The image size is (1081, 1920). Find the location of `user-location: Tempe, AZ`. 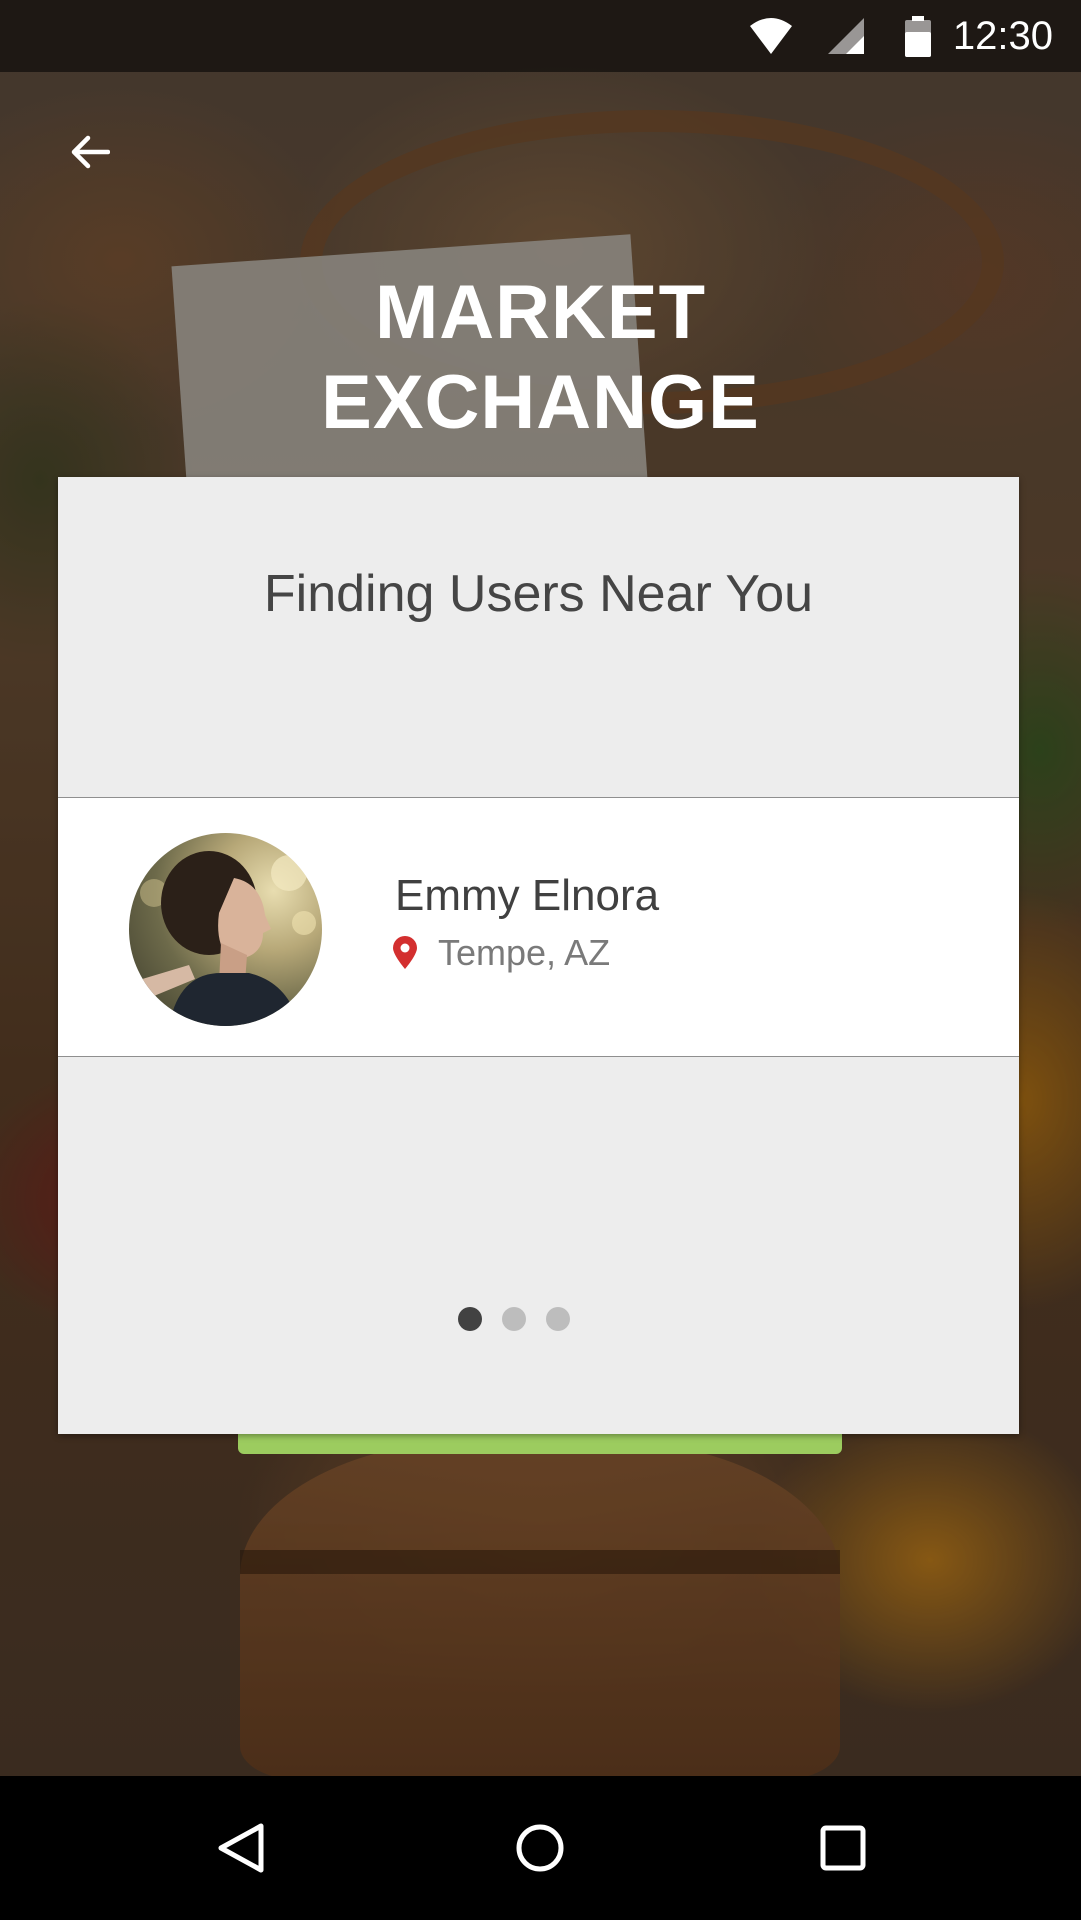

user-location: Tempe, AZ is located at coordinates (501, 953).